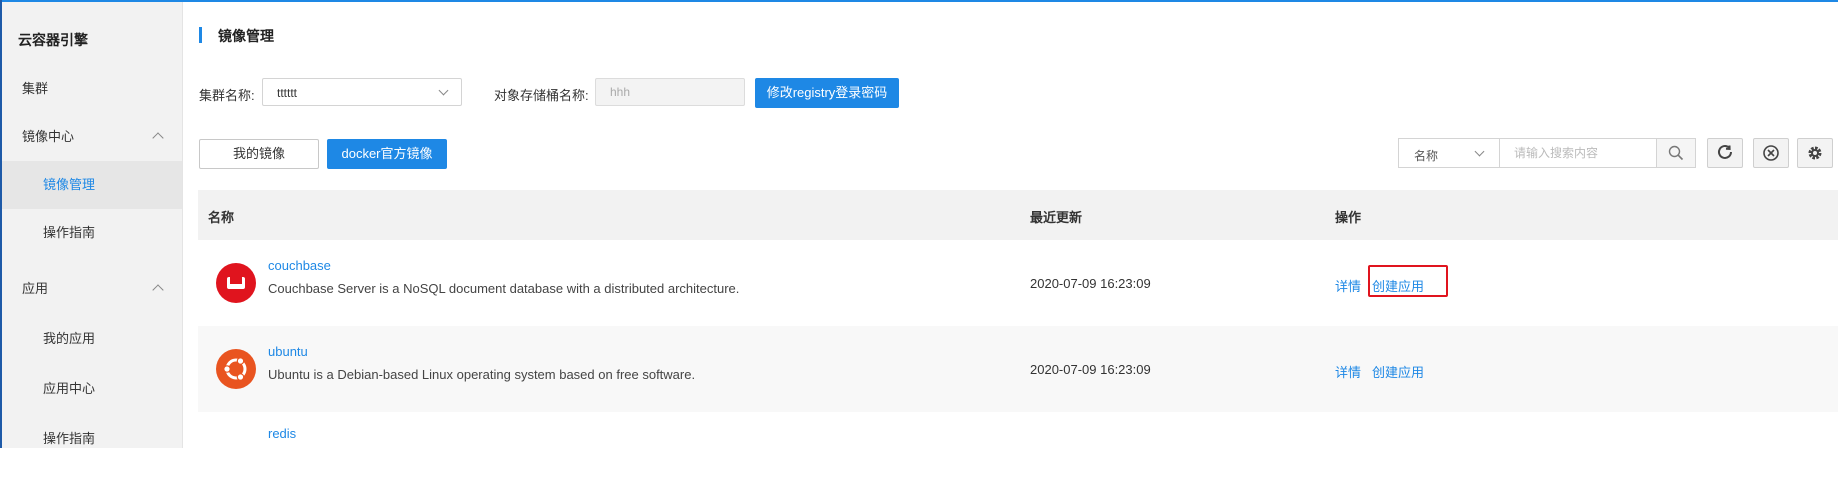  Describe the element at coordinates (282, 433) in the screenshot. I see `image-name-link: redis` at that location.